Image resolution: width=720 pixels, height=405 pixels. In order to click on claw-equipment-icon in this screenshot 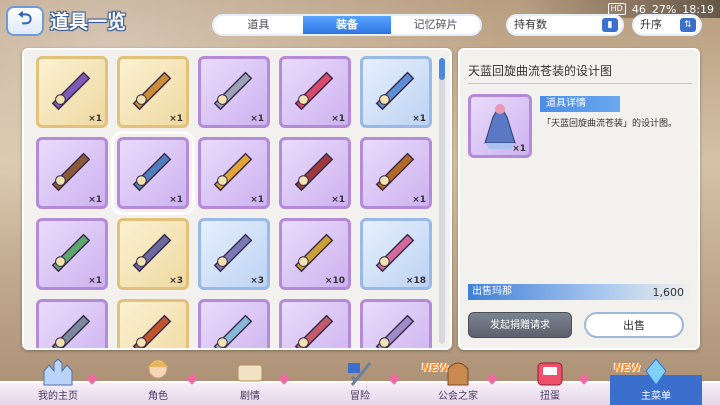, I will do `click(71, 88)`.